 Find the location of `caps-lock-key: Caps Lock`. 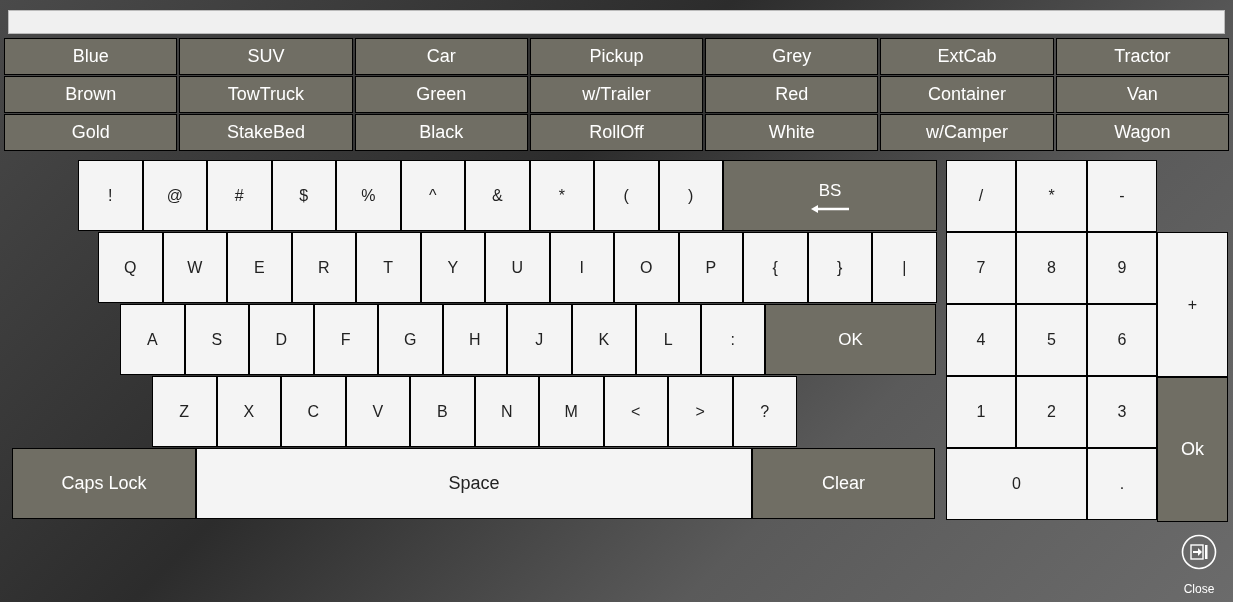

caps-lock-key: Caps Lock is located at coordinates (104, 483).